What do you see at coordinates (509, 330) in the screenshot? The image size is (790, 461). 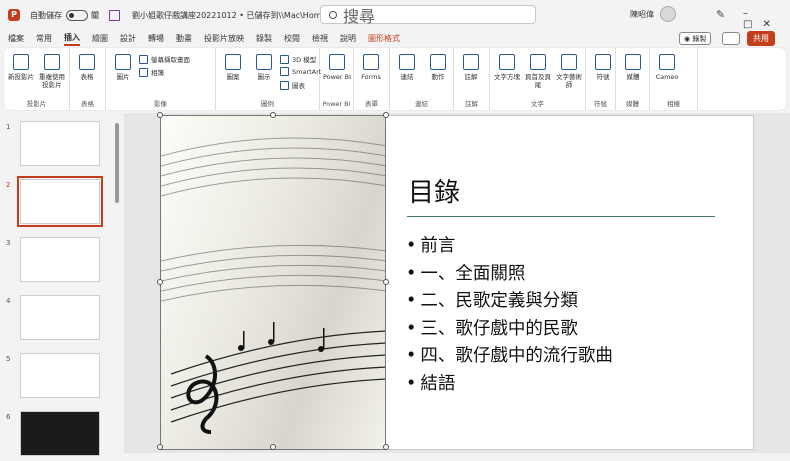 I see `bullet-item: 三、歌仔戲中的民歌` at bounding box center [509, 330].